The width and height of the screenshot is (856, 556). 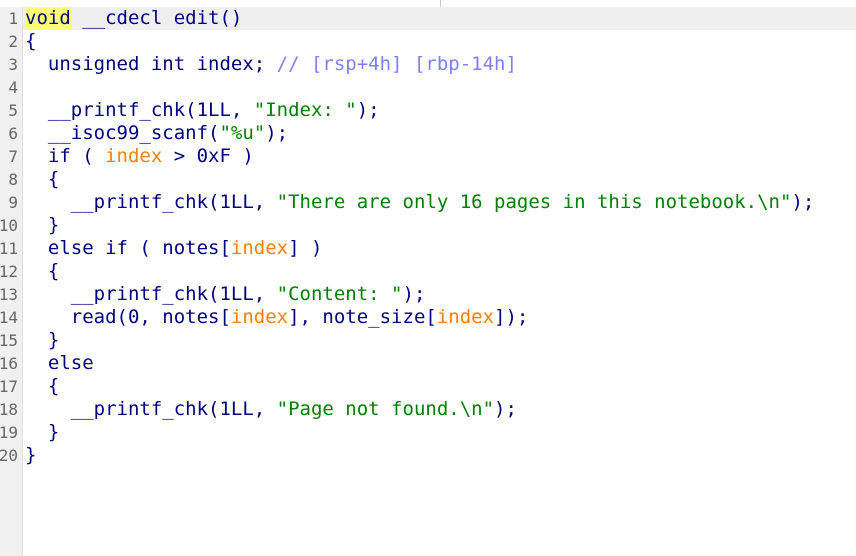 What do you see at coordinates (13, 202) in the screenshot?
I see `line-number: 9` at bounding box center [13, 202].